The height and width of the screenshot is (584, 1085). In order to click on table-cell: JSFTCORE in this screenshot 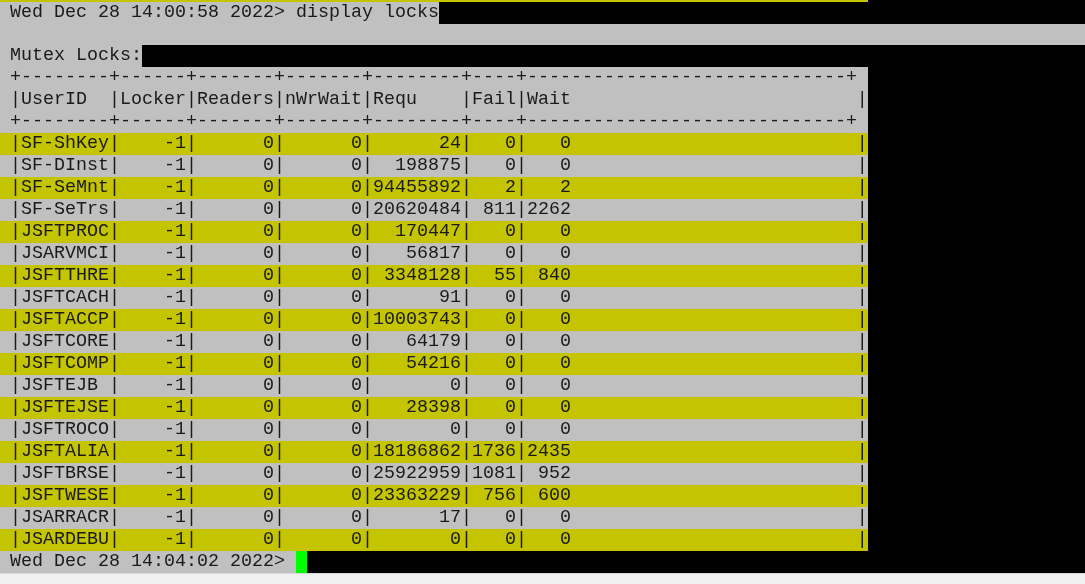, I will do `click(65, 341)`.